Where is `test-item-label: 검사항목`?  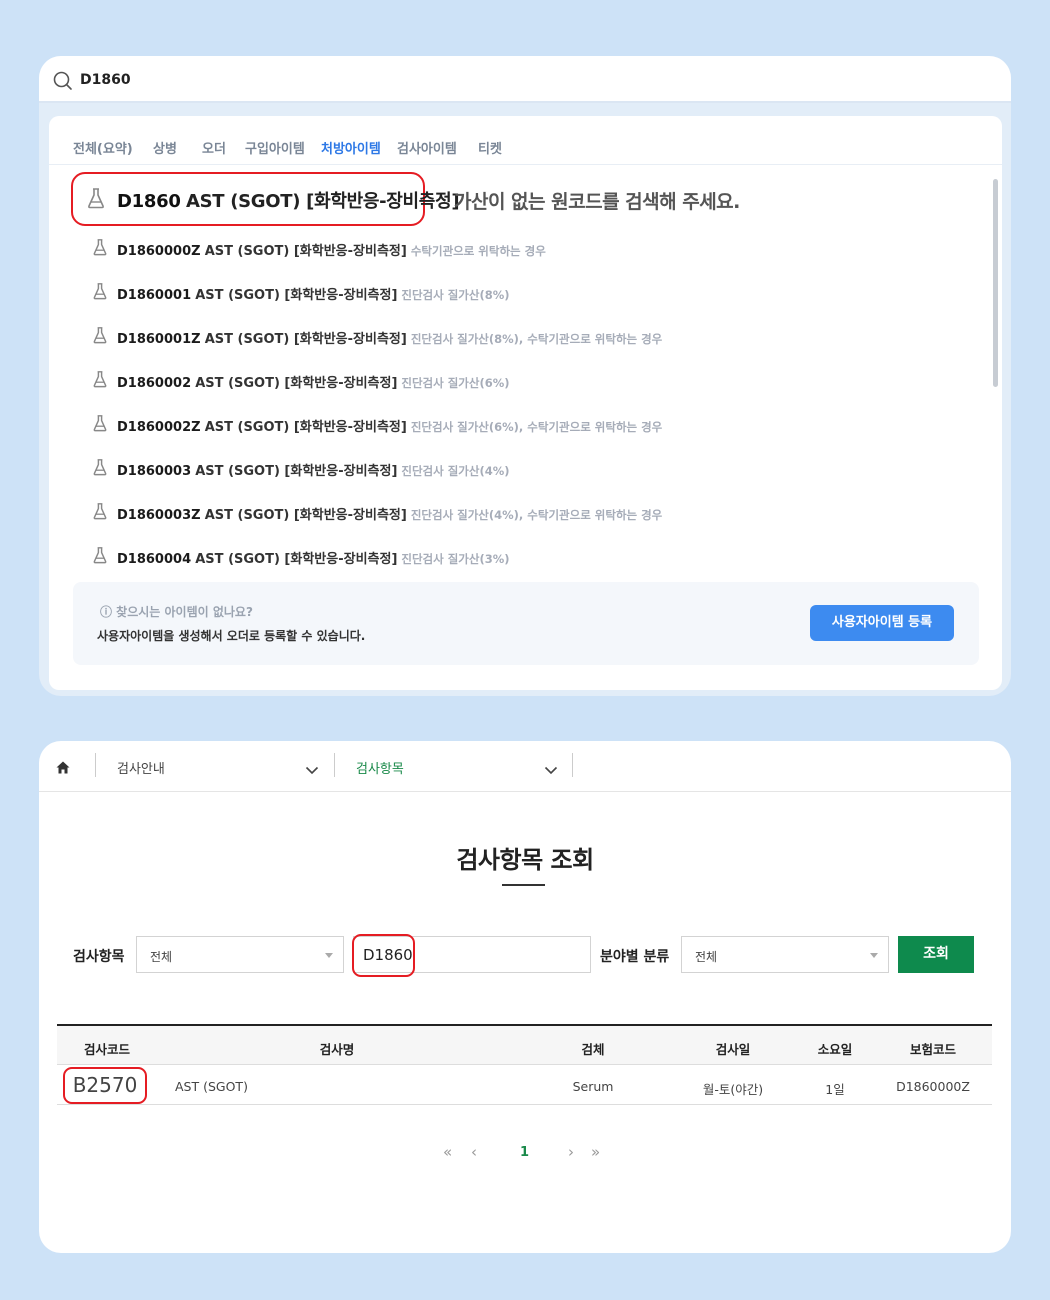 test-item-label: 검사항목 is located at coordinates (99, 957).